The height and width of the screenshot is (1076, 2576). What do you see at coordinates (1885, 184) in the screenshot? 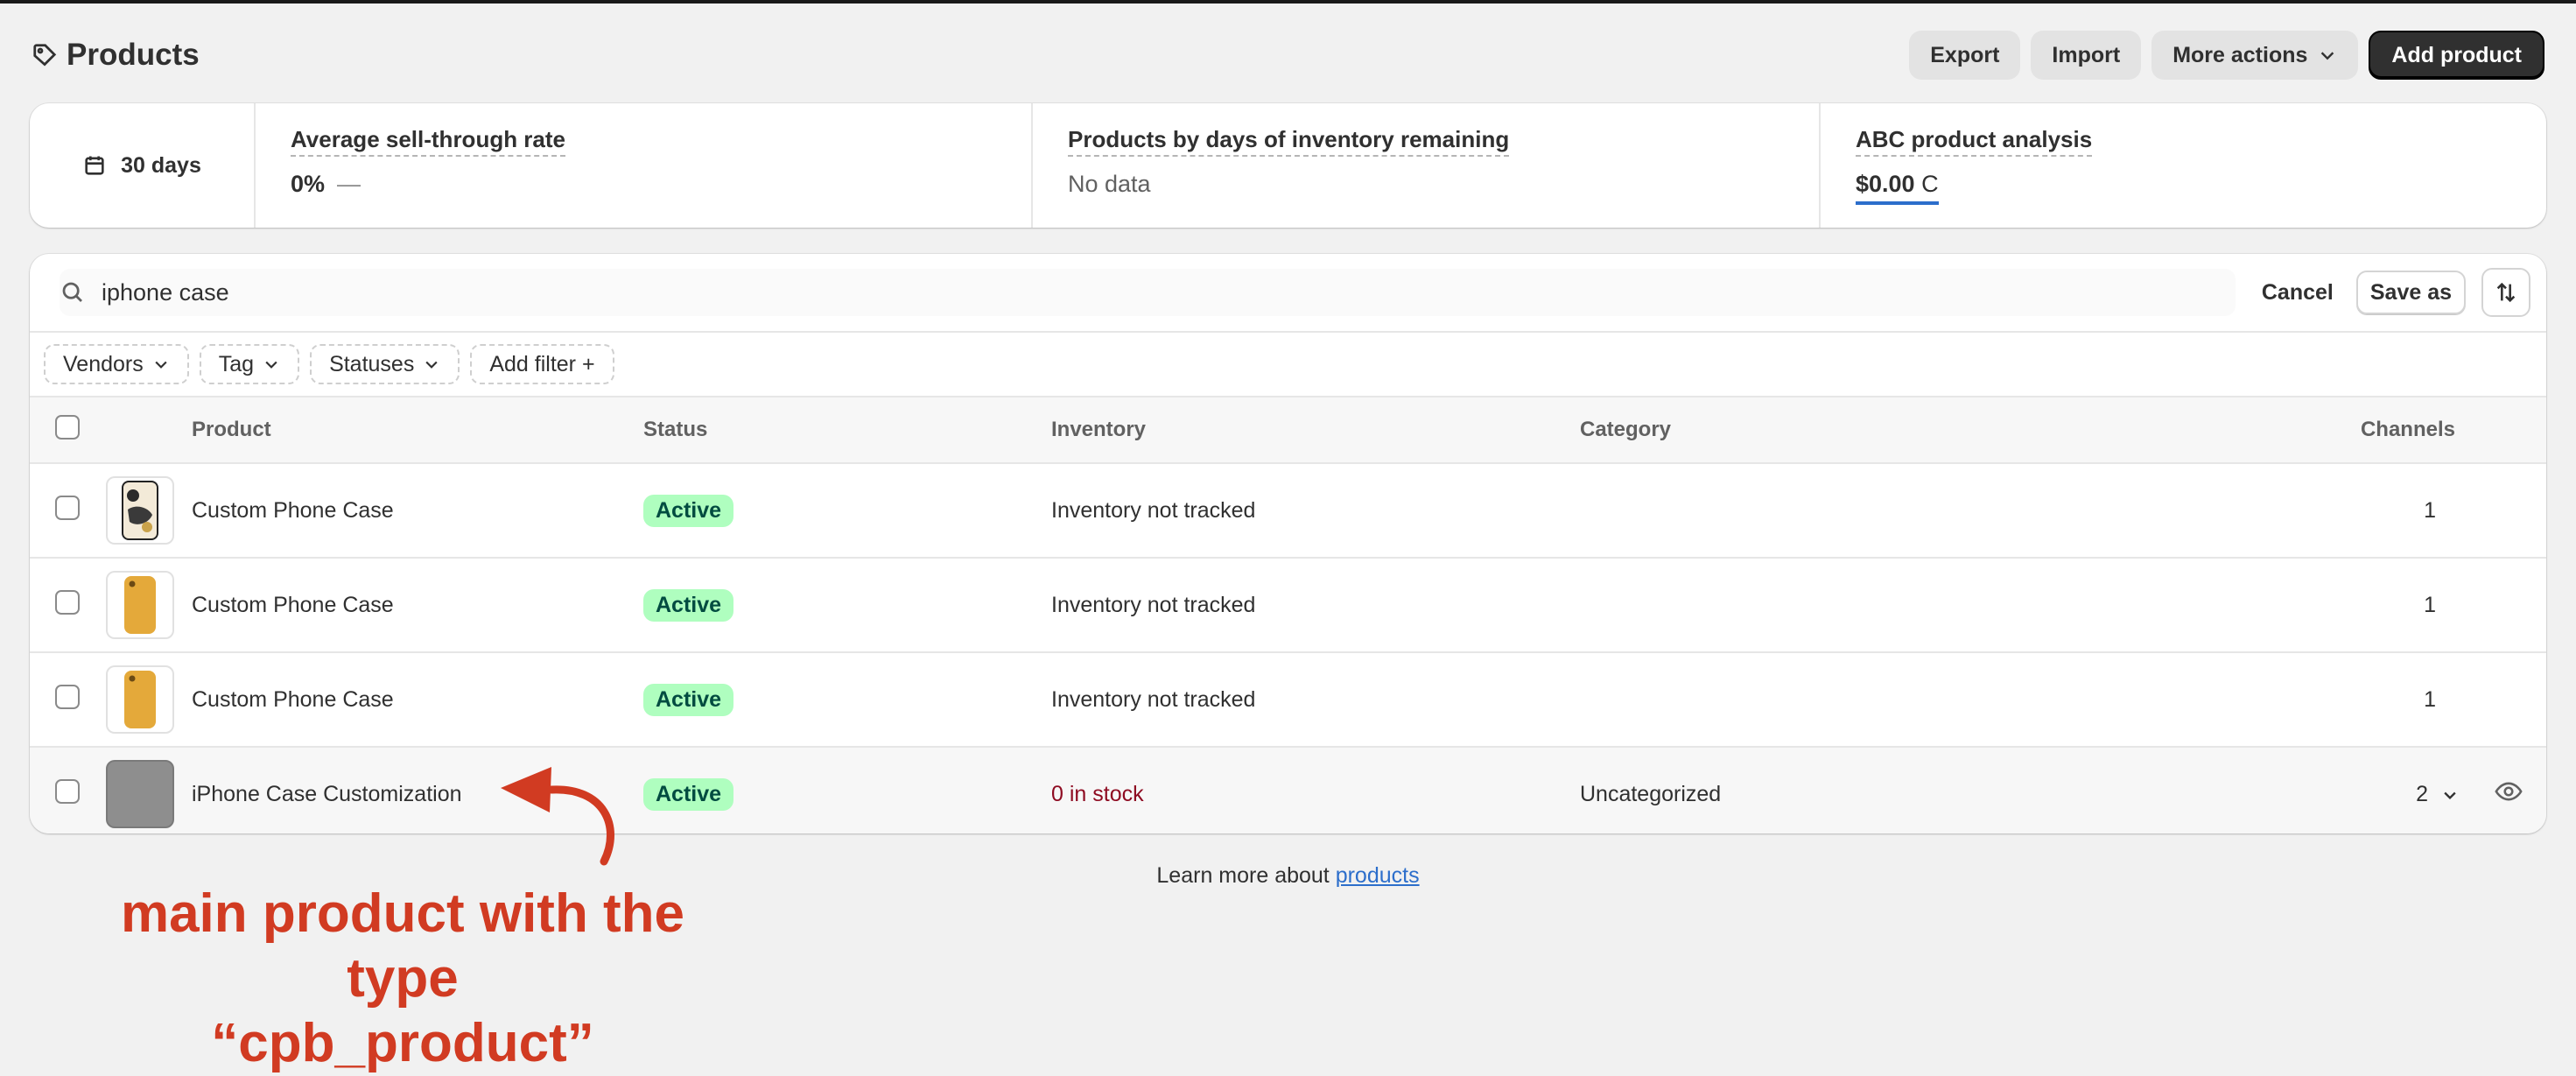
I see `metric-value: $0.00` at bounding box center [1885, 184].